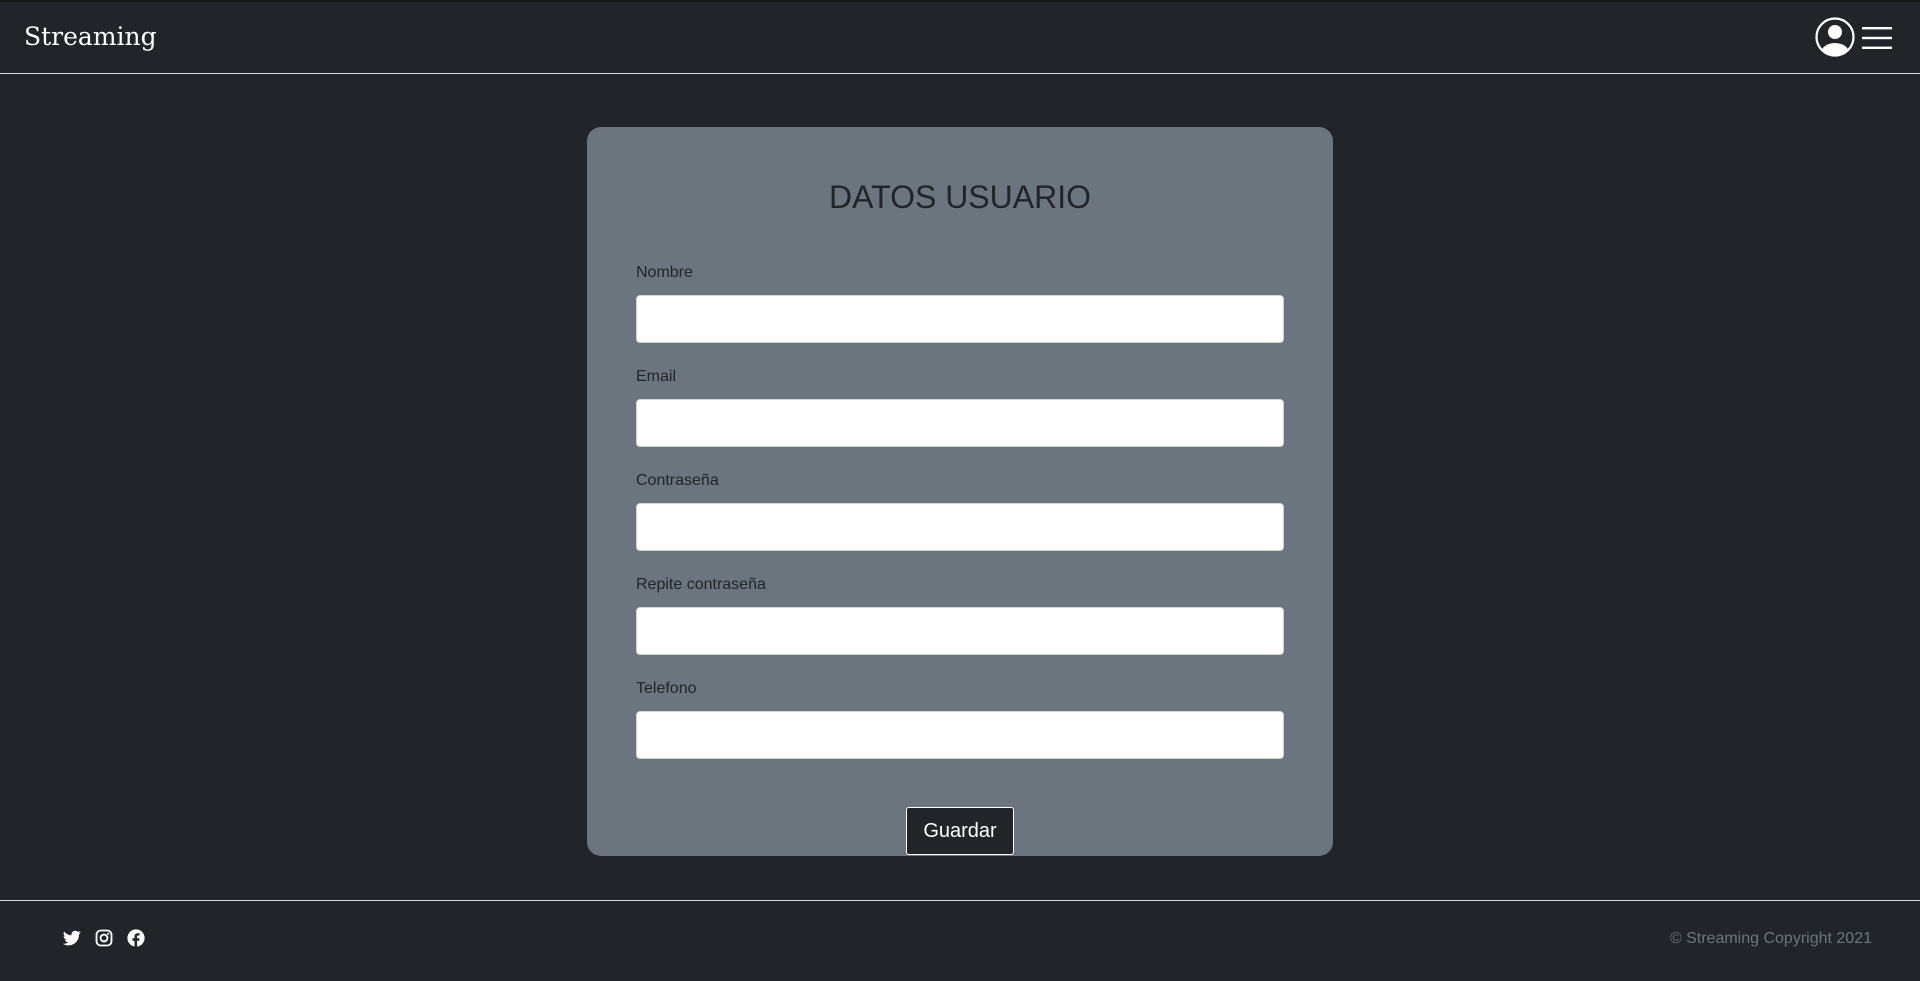 The height and width of the screenshot is (981, 1920). What do you see at coordinates (90, 37) in the screenshot?
I see `brand-link: Streaming` at bounding box center [90, 37].